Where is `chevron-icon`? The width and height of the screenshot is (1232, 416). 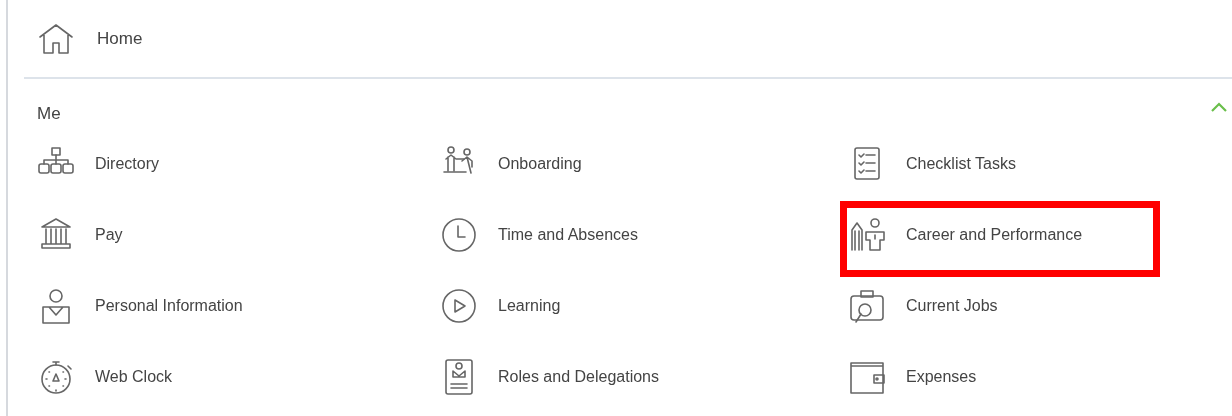 chevron-icon is located at coordinates (1219, 107).